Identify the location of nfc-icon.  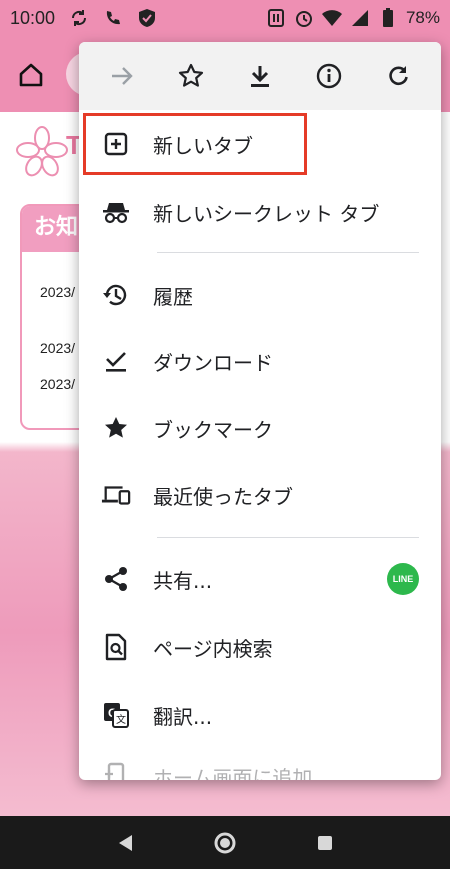
(276, 18).